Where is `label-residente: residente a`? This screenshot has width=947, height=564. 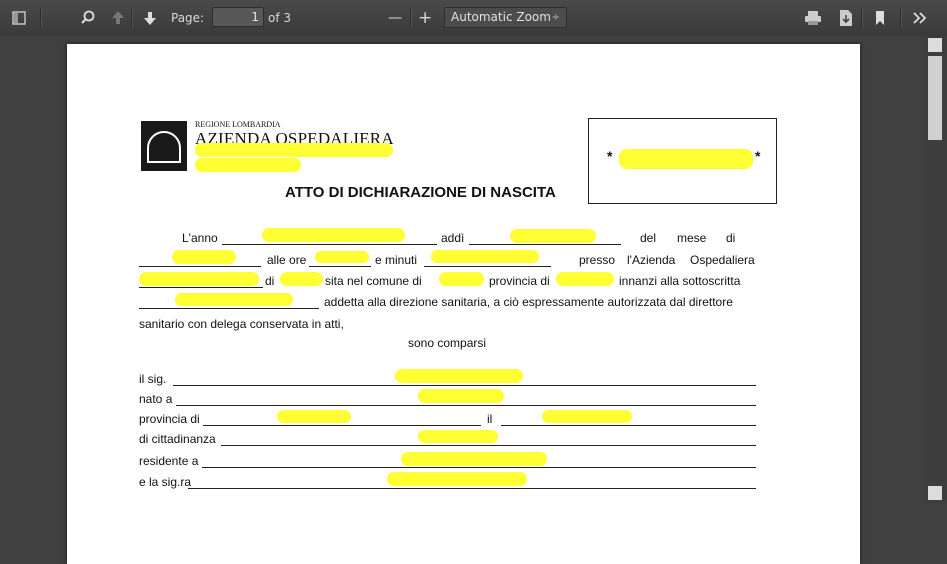
label-residente: residente a is located at coordinates (169, 461).